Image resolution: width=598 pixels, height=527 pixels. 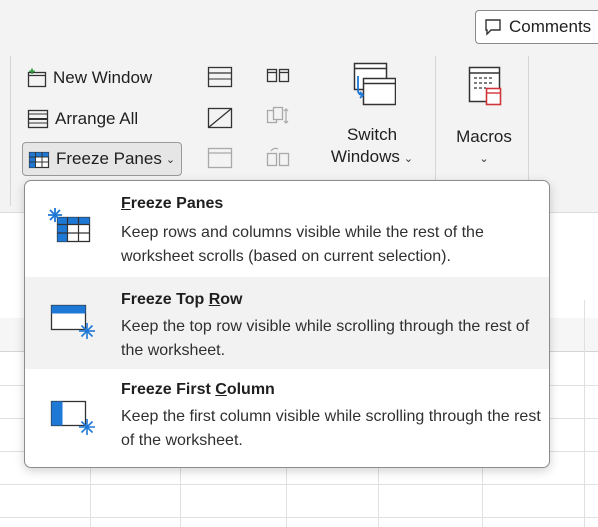 I want to click on comments-button: Comments, so click(x=536, y=27).